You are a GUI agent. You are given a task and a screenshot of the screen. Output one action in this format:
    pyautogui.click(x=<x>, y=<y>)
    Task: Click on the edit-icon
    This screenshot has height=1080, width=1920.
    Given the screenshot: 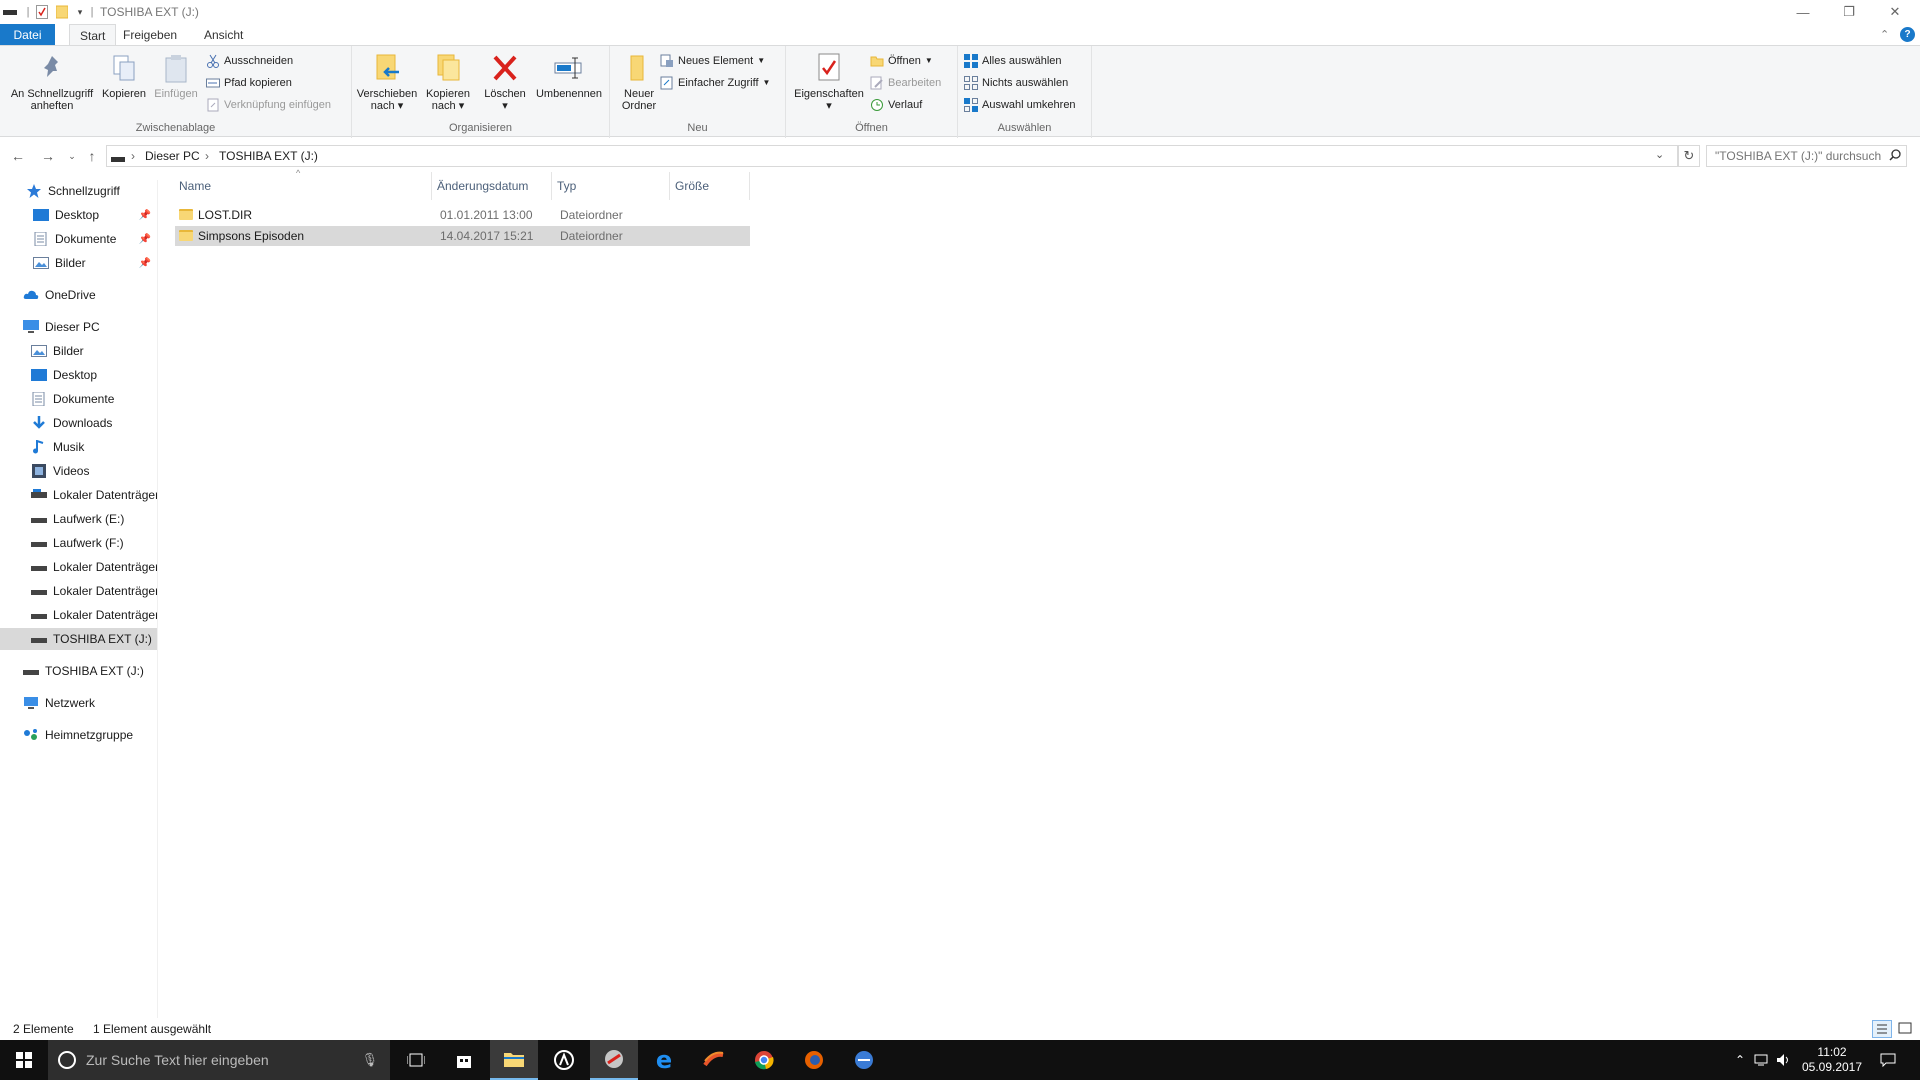 What is the action you would take?
    pyautogui.click(x=877, y=83)
    